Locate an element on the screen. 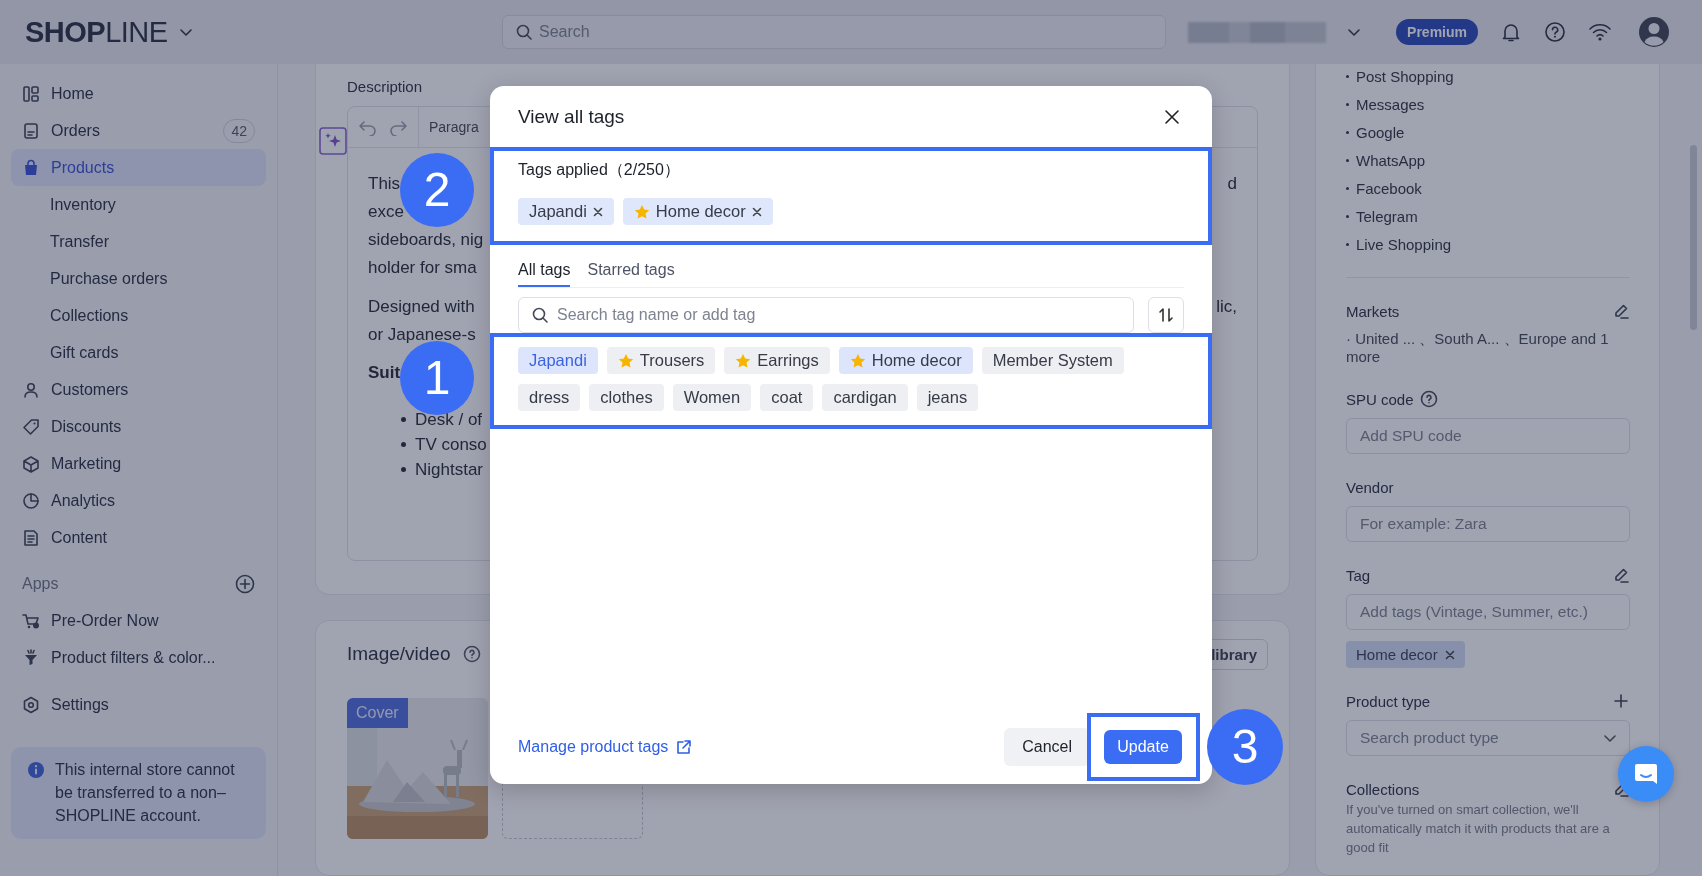  input-field: Add SPU code is located at coordinates (1488, 436).